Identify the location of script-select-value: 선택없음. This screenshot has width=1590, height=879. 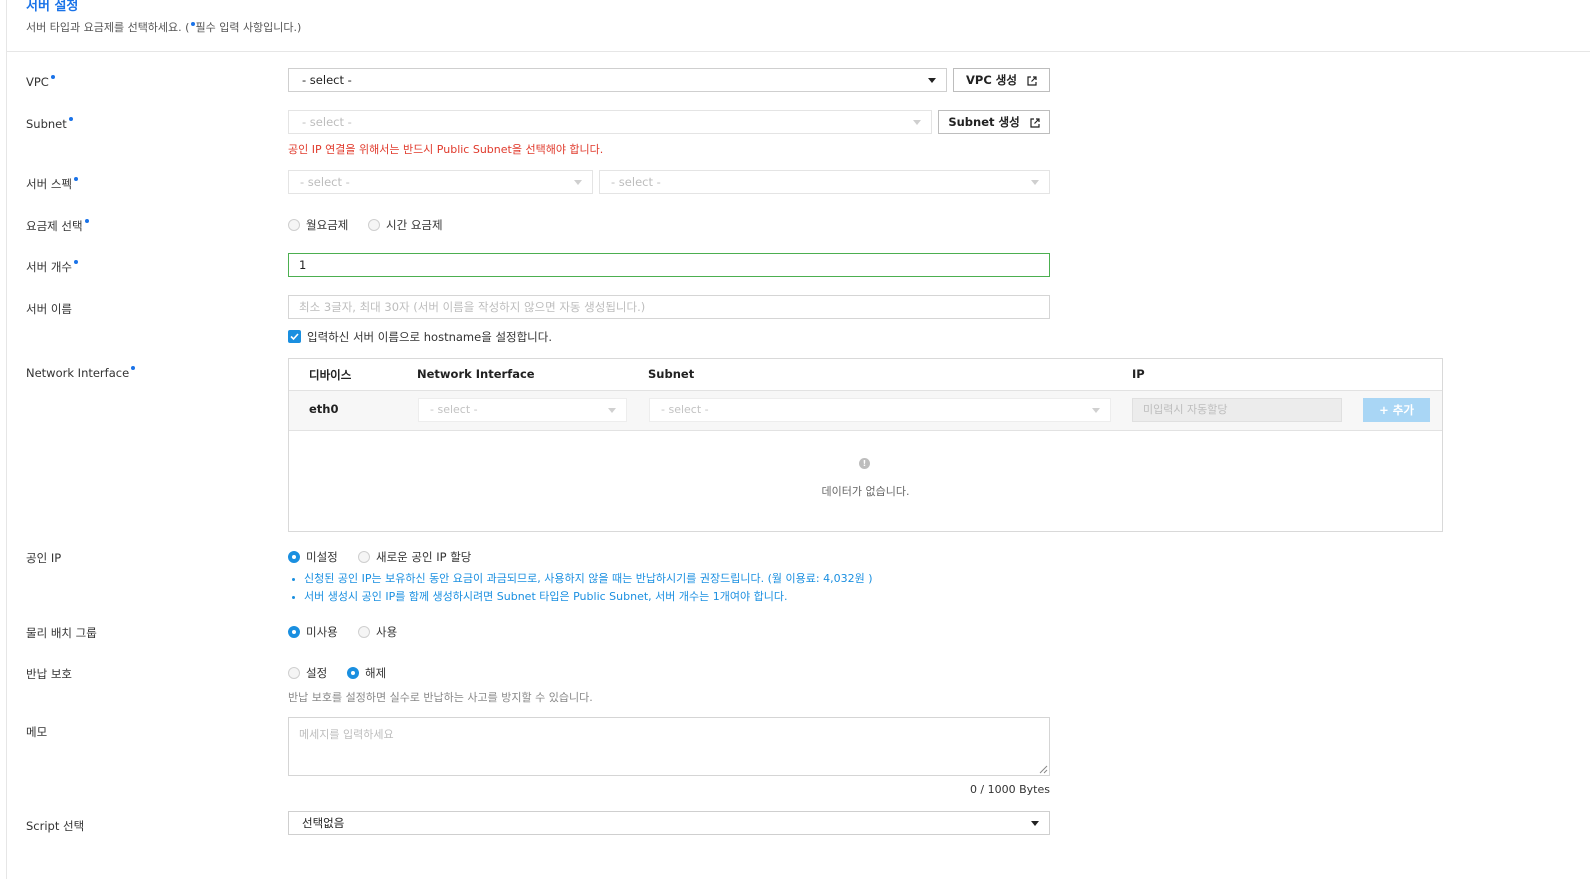
(323, 823).